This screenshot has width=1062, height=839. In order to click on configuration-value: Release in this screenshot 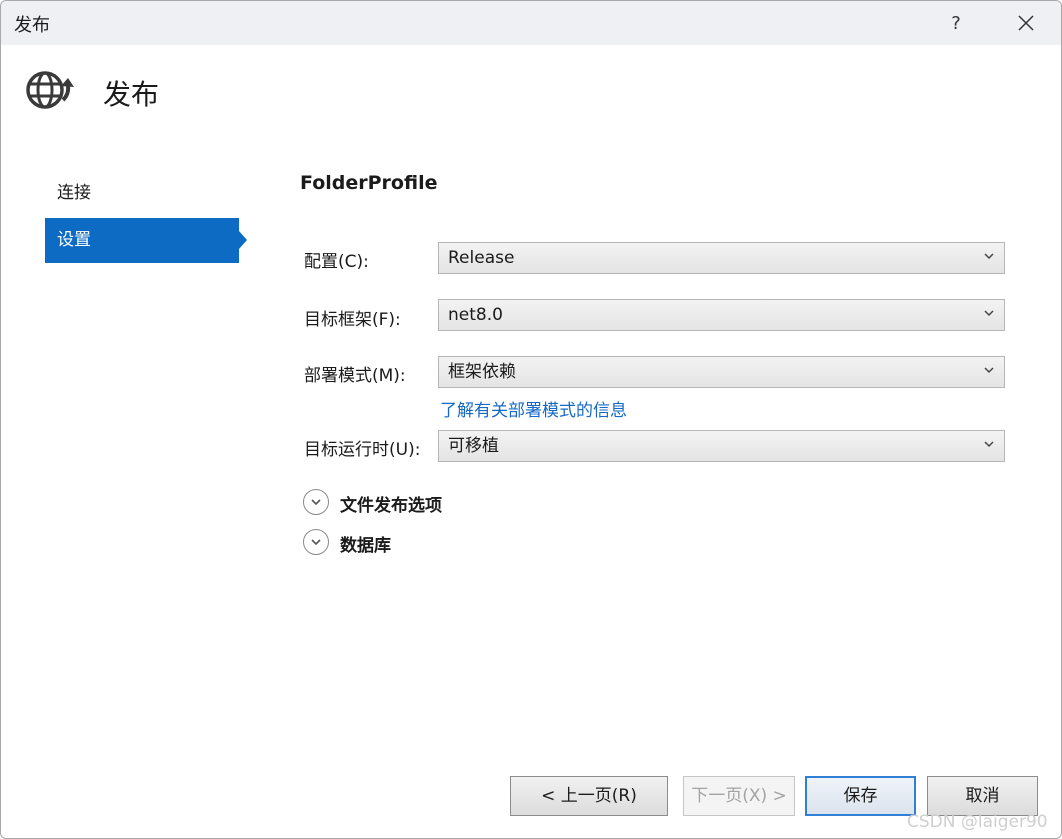, I will do `click(481, 258)`.